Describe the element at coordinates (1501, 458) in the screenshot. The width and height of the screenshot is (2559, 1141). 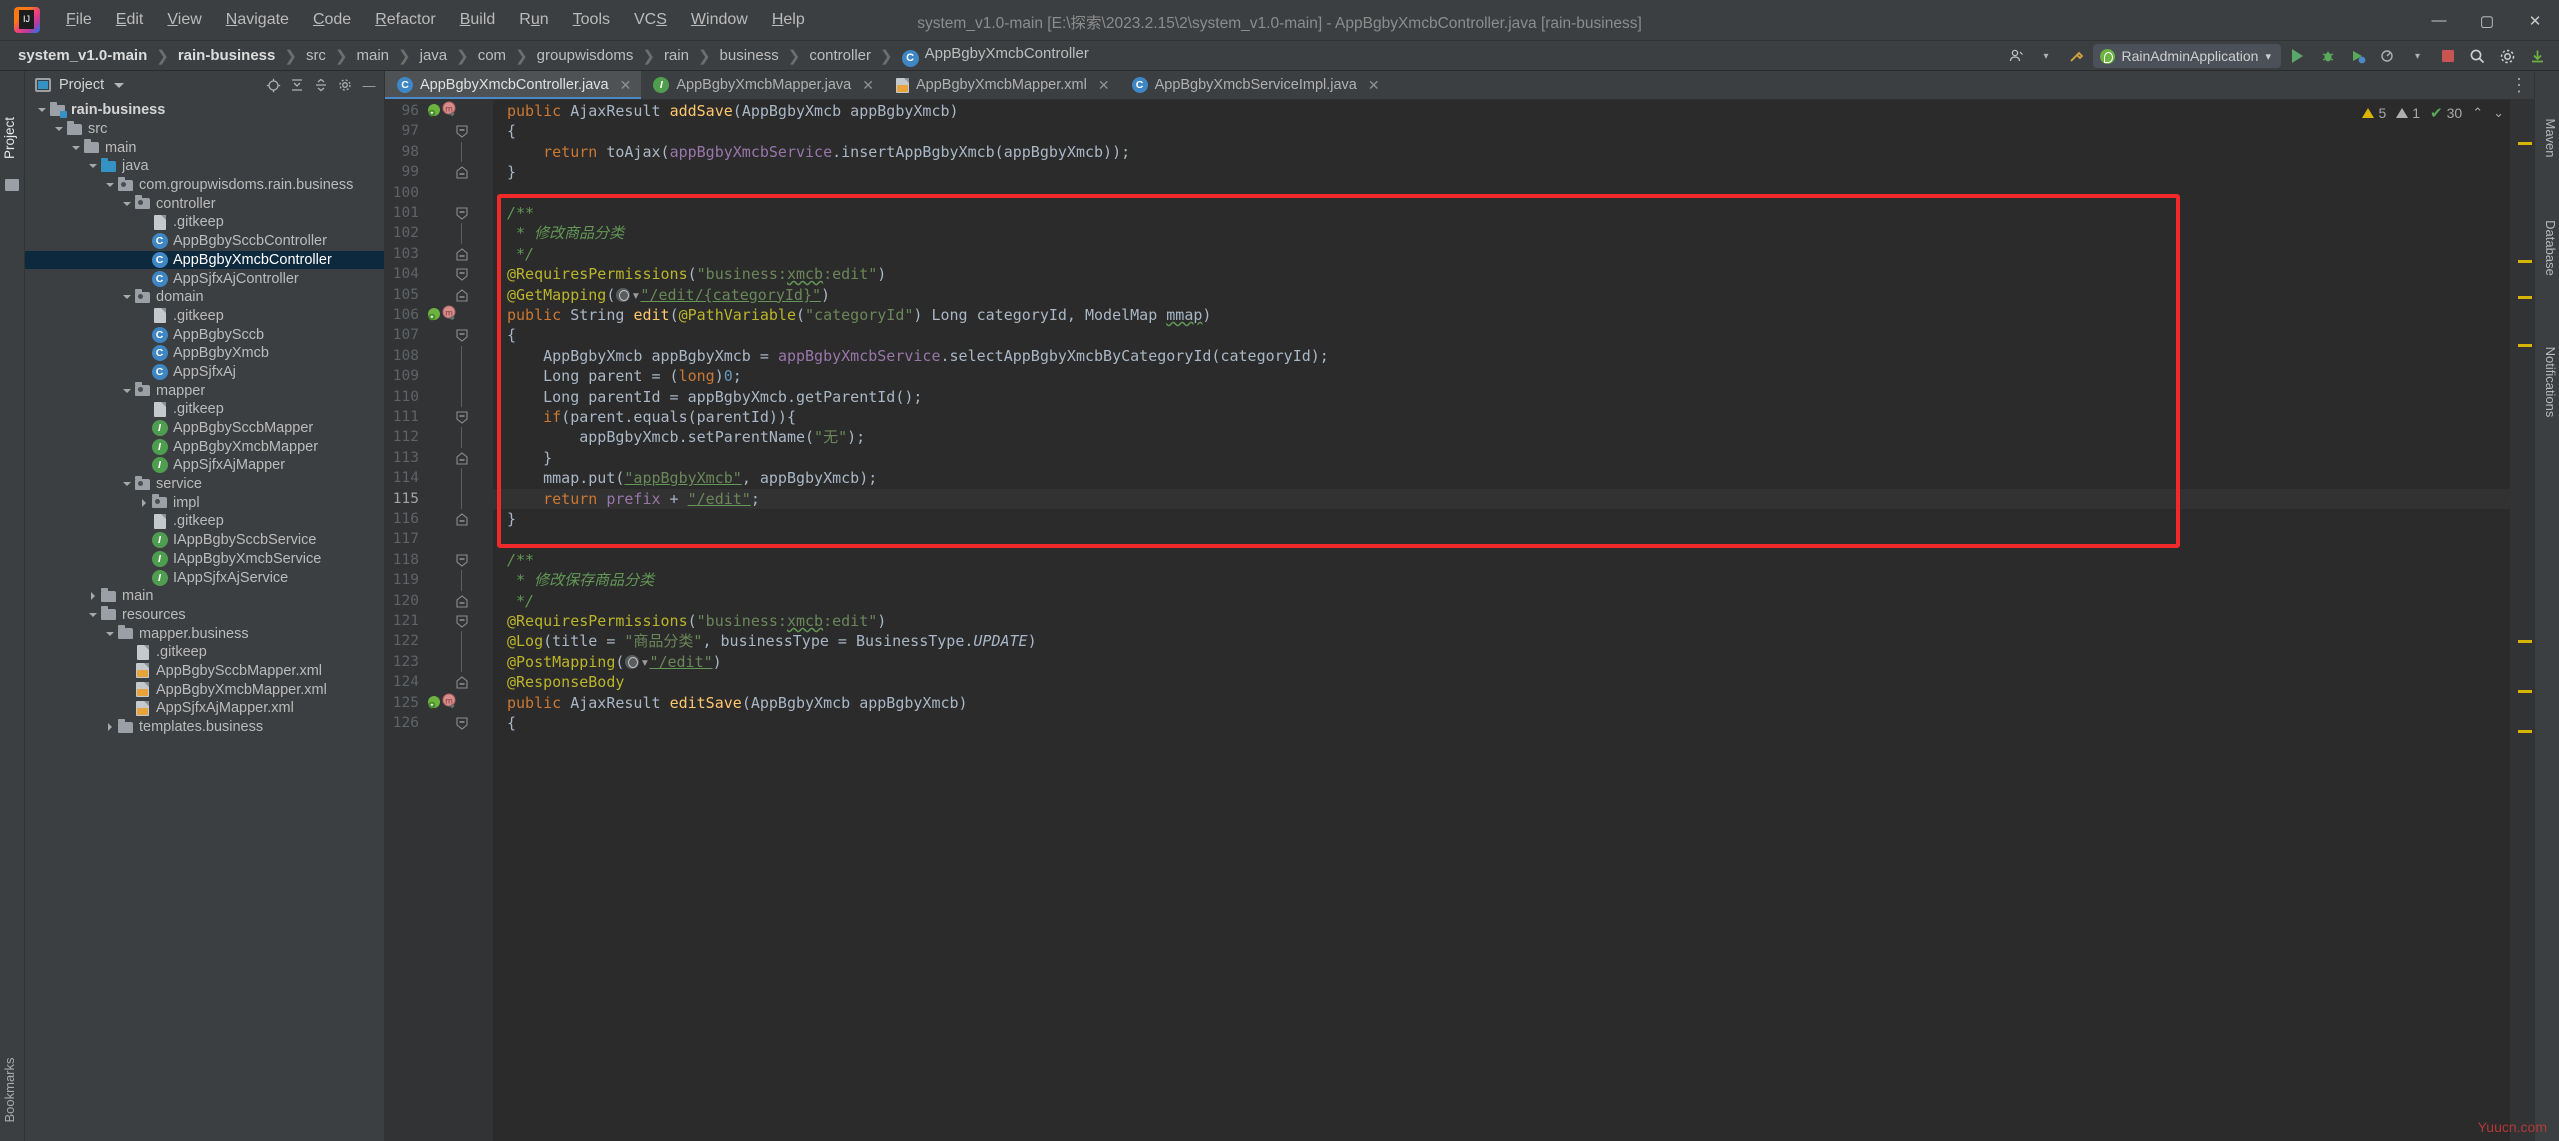
I see `code-line-113: }` at that location.